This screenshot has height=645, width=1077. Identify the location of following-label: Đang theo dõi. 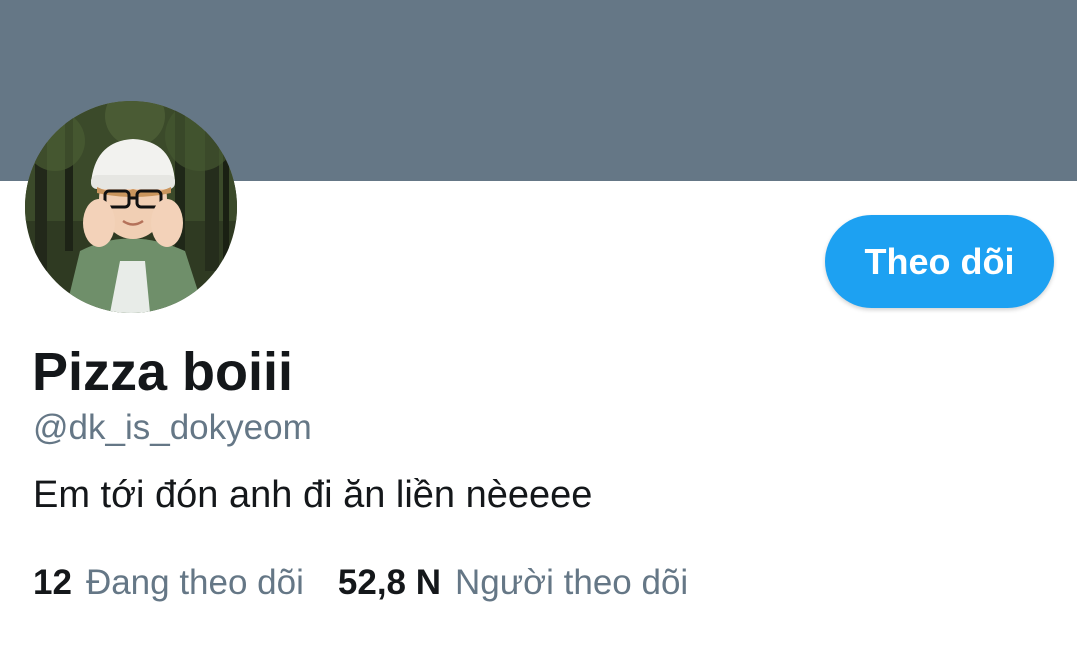
(194, 582).